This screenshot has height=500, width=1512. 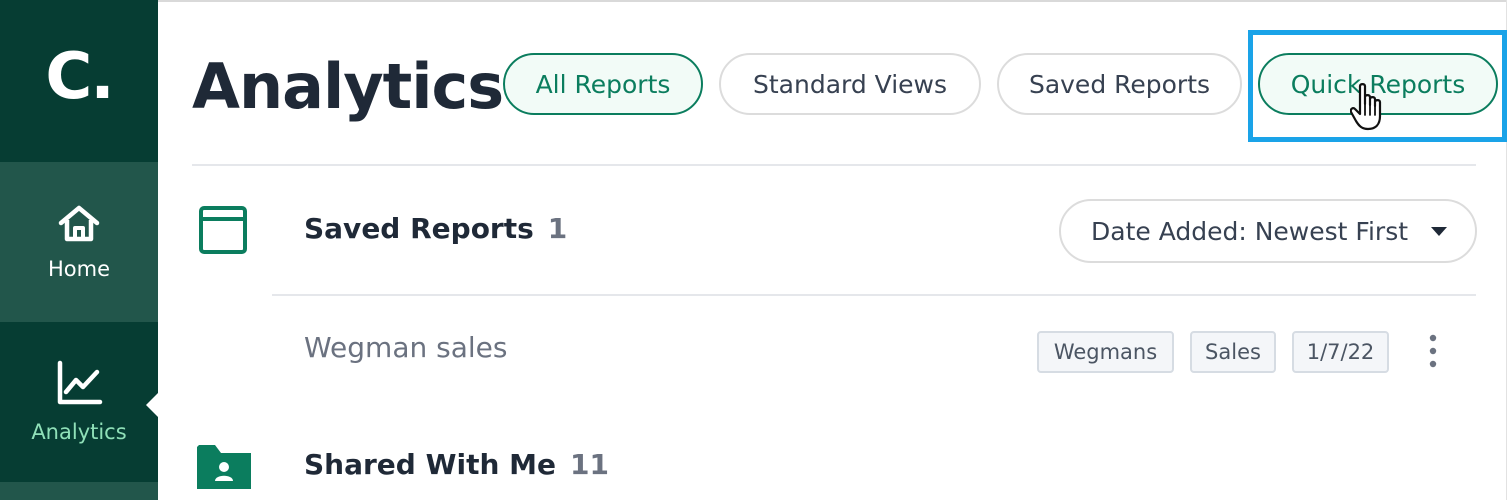 What do you see at coordinates (79, 491) in the screenshot?
I see `sidebar-item-next` at bounding box center [79, 491].